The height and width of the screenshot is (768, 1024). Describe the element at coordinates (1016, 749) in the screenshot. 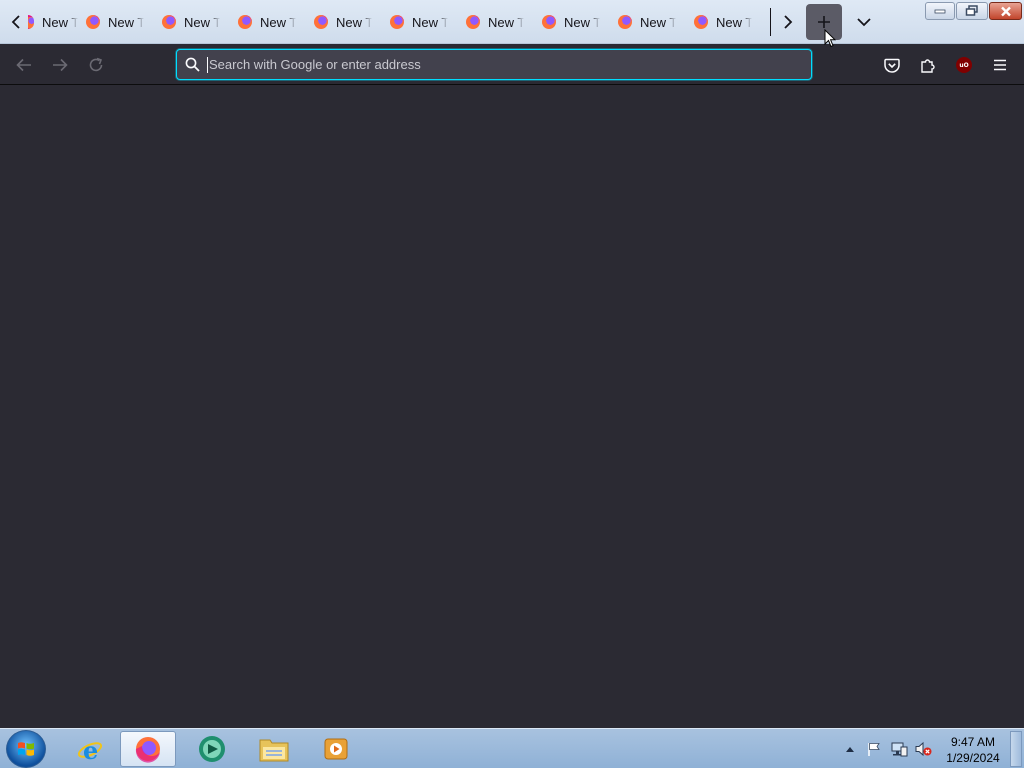

I see `show-desktop-button` at that location.